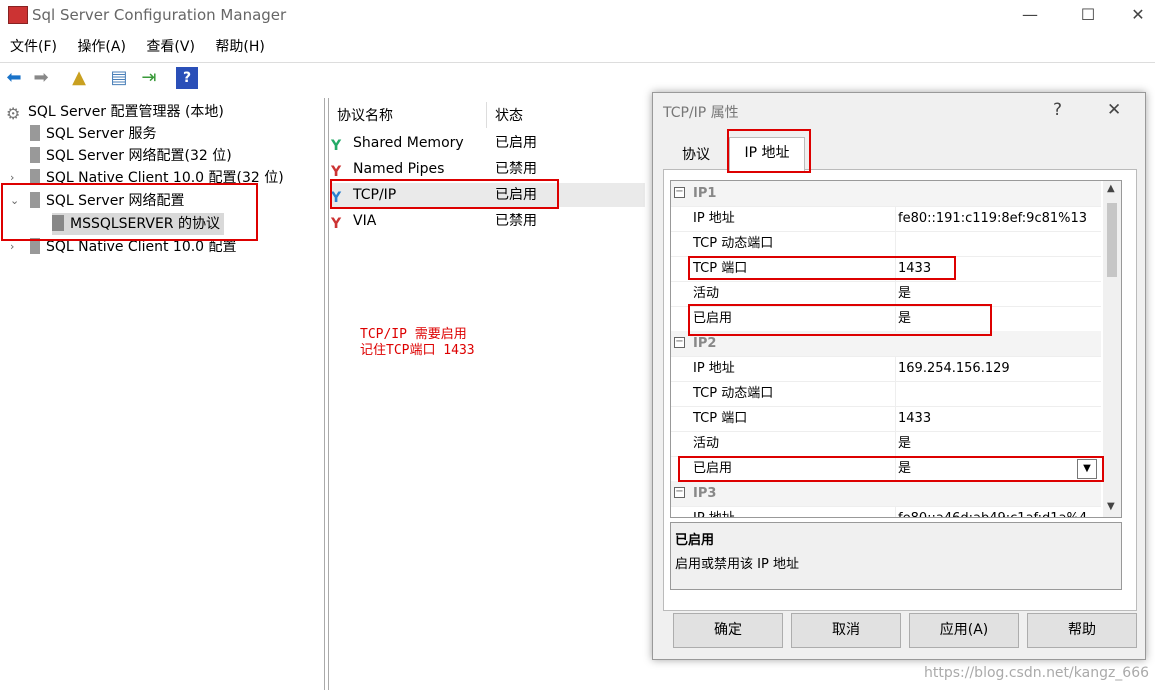 The width and height of the screenshot is (1155, 690). Describe the element at coordinates (41, 78) in the screenshot. I see `forward-arrow-icon: ➡` at that location.